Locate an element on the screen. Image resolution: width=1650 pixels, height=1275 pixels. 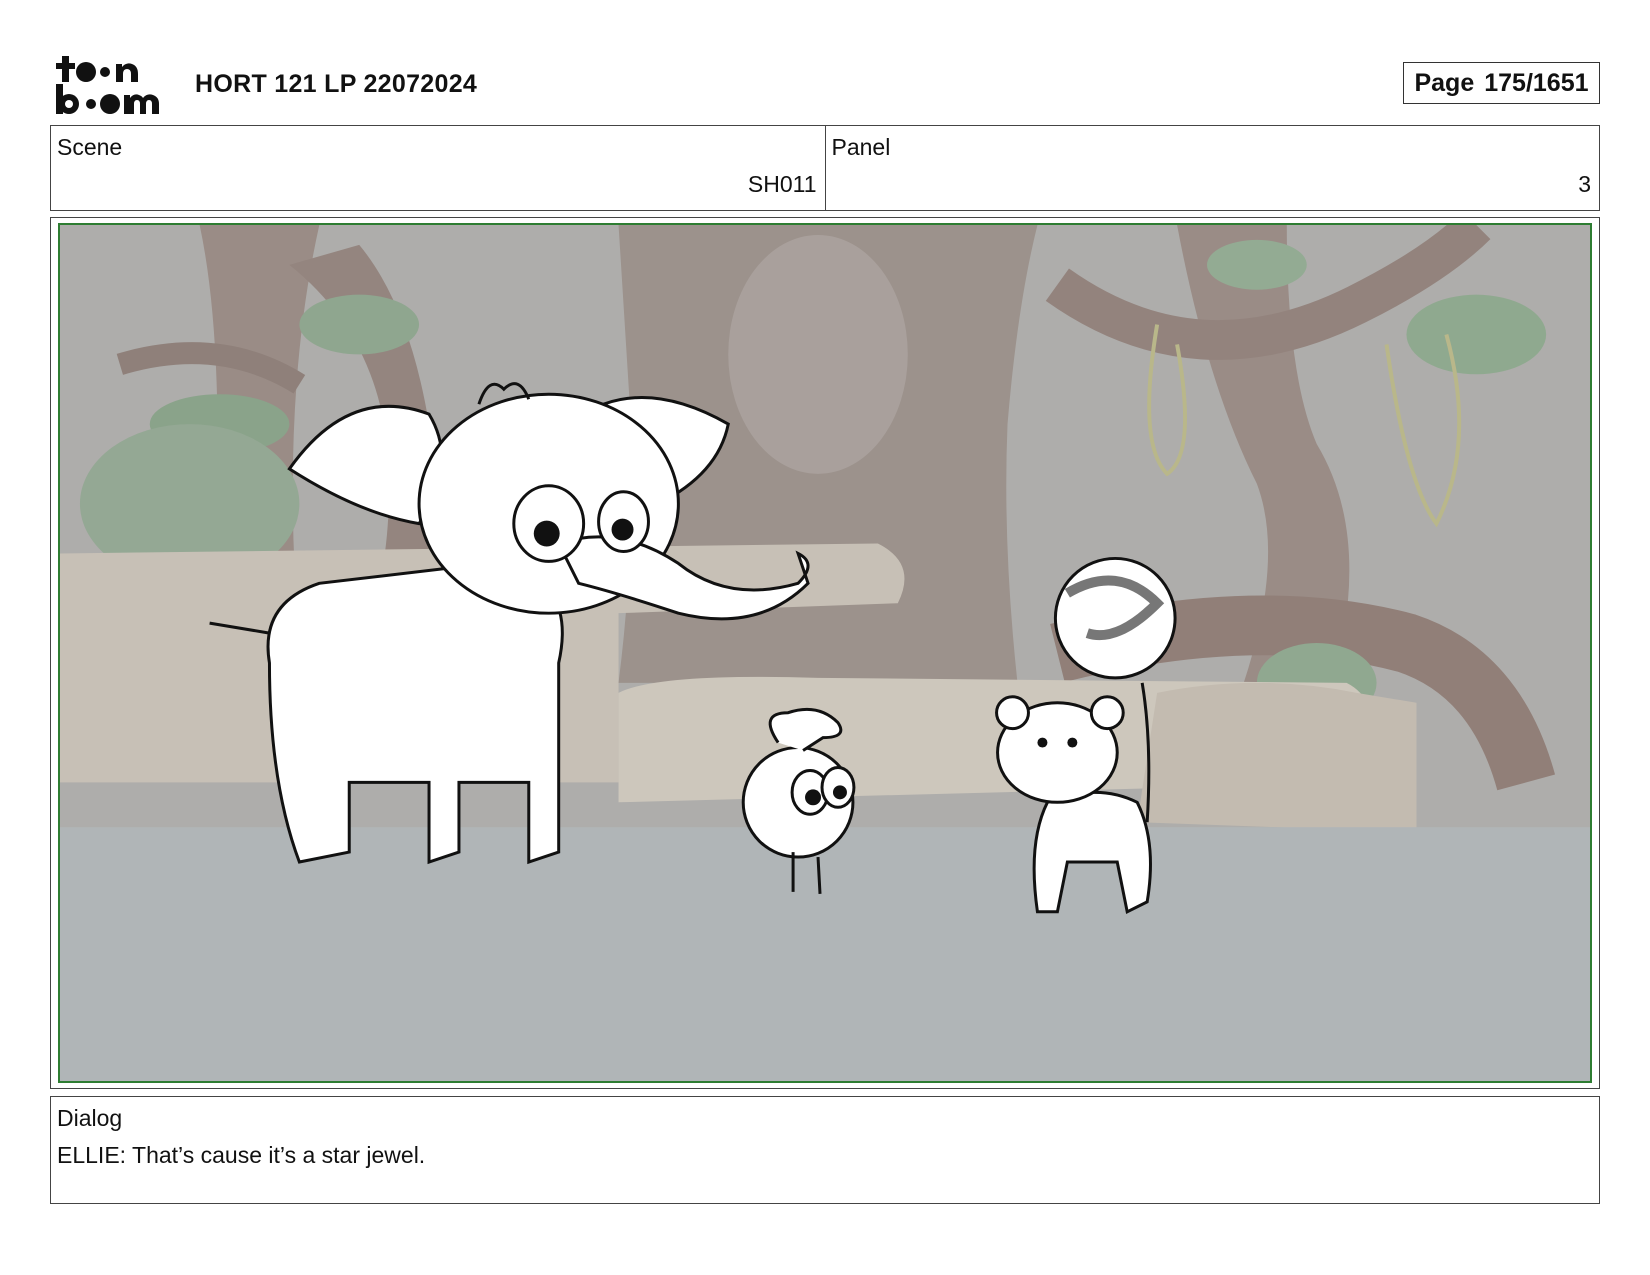
scene-value: SH011 is located at coordinates (782, 184).